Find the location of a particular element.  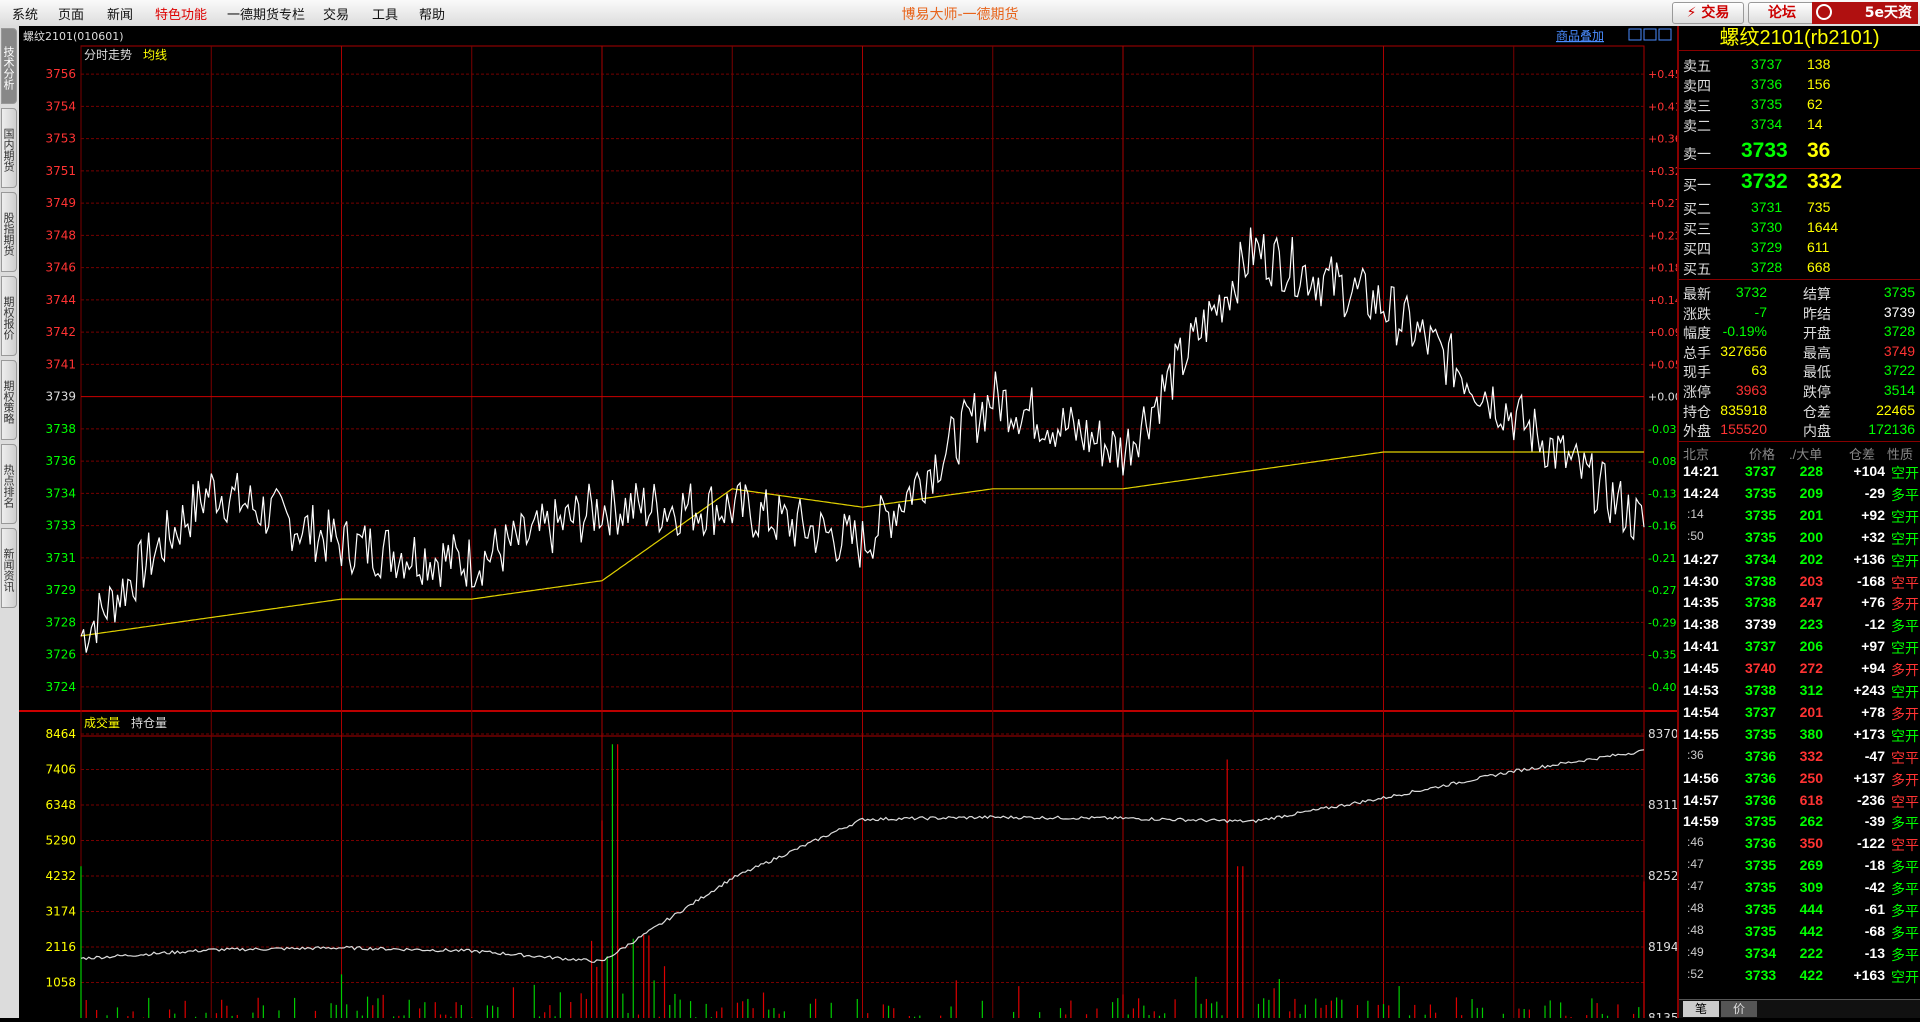

tick-row: :36 3736 332 -47 空平 is located at coordinates (1801, 758).